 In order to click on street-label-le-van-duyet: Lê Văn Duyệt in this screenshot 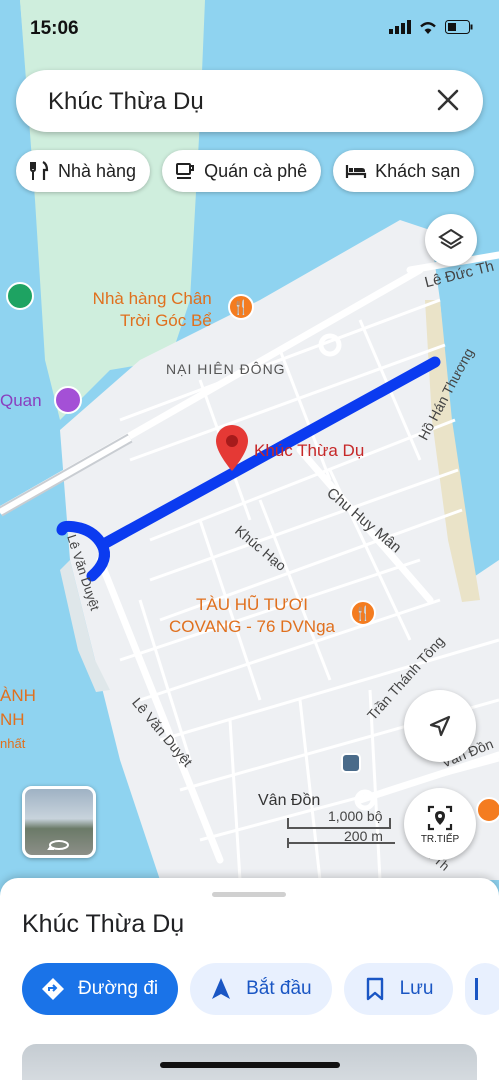, I will do `click(83, 572)`.